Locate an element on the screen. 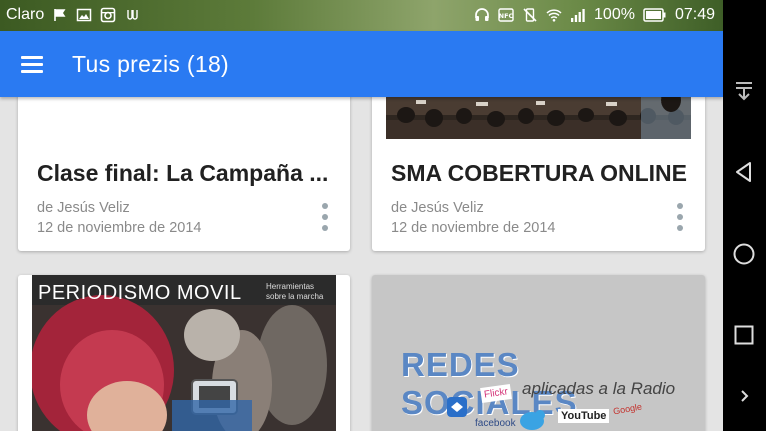 This screenshot has height=431, width=766. flag-icon is located at coordinates (60, 15).